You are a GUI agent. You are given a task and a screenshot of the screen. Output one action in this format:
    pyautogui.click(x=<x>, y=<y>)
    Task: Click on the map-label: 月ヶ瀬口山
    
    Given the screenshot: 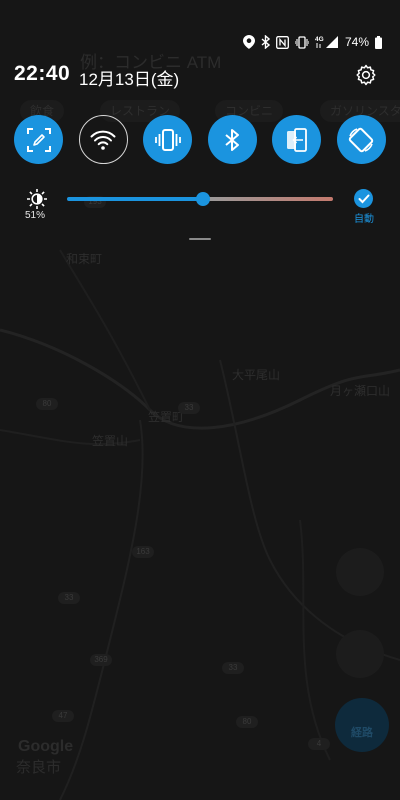 What is the action you would take?
    pyautogui.click(x=360, y=391)
    